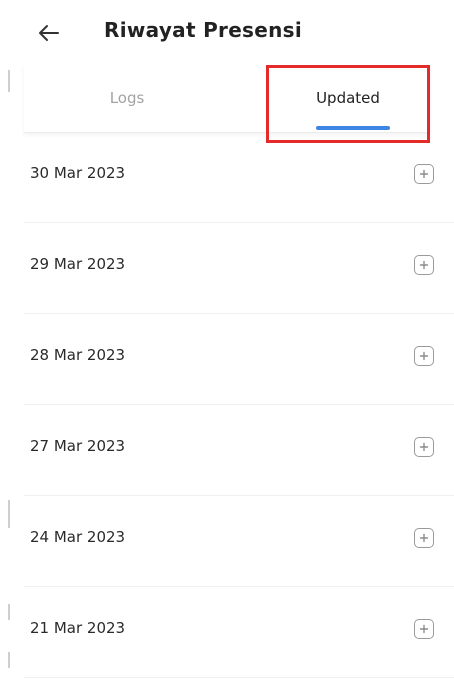 This screenshot has width=454, height=686. What do you see at coordinates (239, 359) in the screenshot?
I see `list-item: 28 Mar 2023` at bounding box center [239, 359].